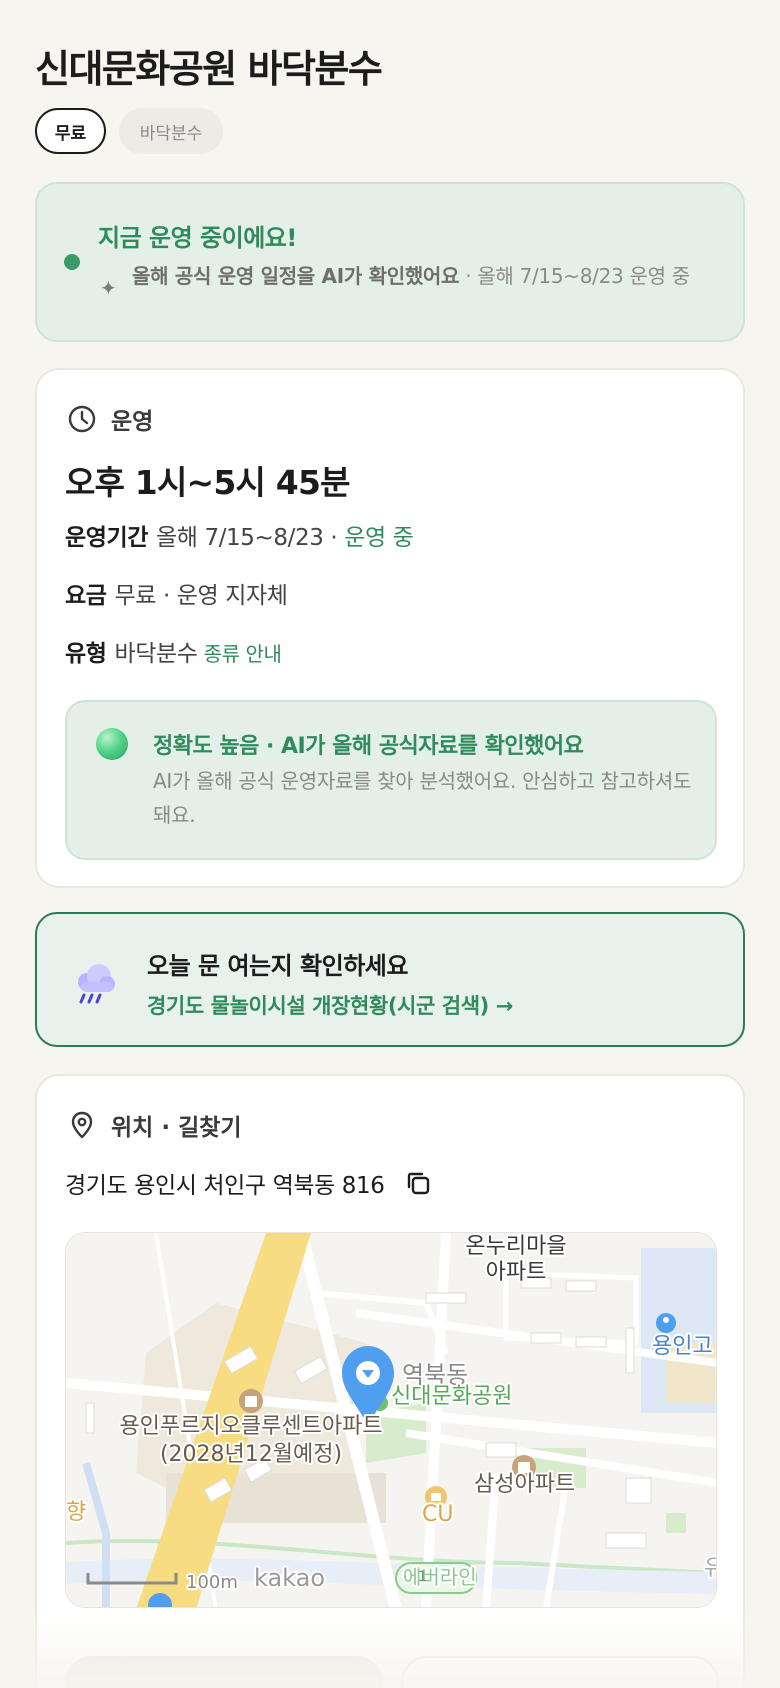 Image resolution: width=780 pixels, height=1688 pixels. I want to click on map-label-apt2-line2: (2028년12월예정), so click(251, 1454).